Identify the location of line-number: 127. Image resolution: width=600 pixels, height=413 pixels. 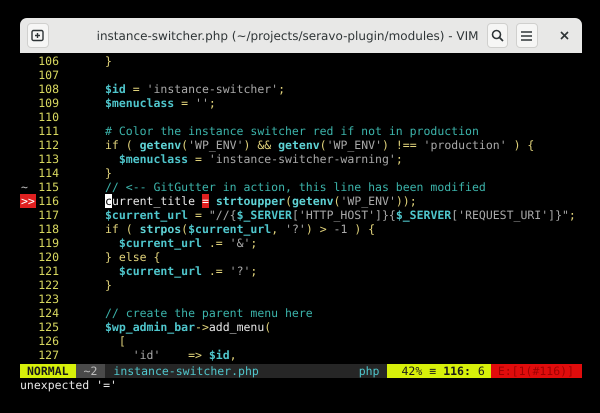
(48, 355).